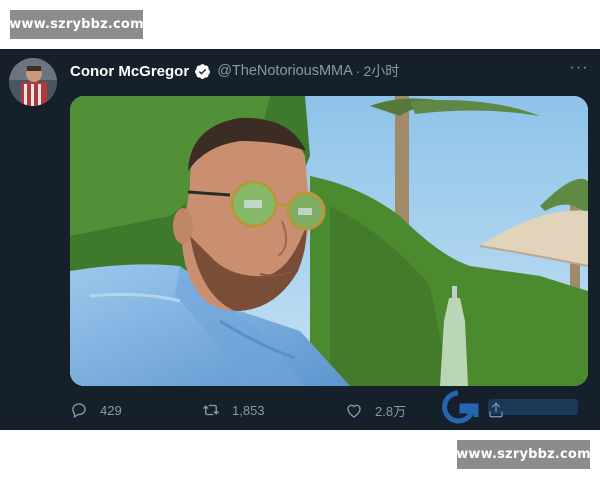  What do you see at coordinates (111, 410) in the screenshot?
I see `reply-count: 429` at bounding box center [111, 410].